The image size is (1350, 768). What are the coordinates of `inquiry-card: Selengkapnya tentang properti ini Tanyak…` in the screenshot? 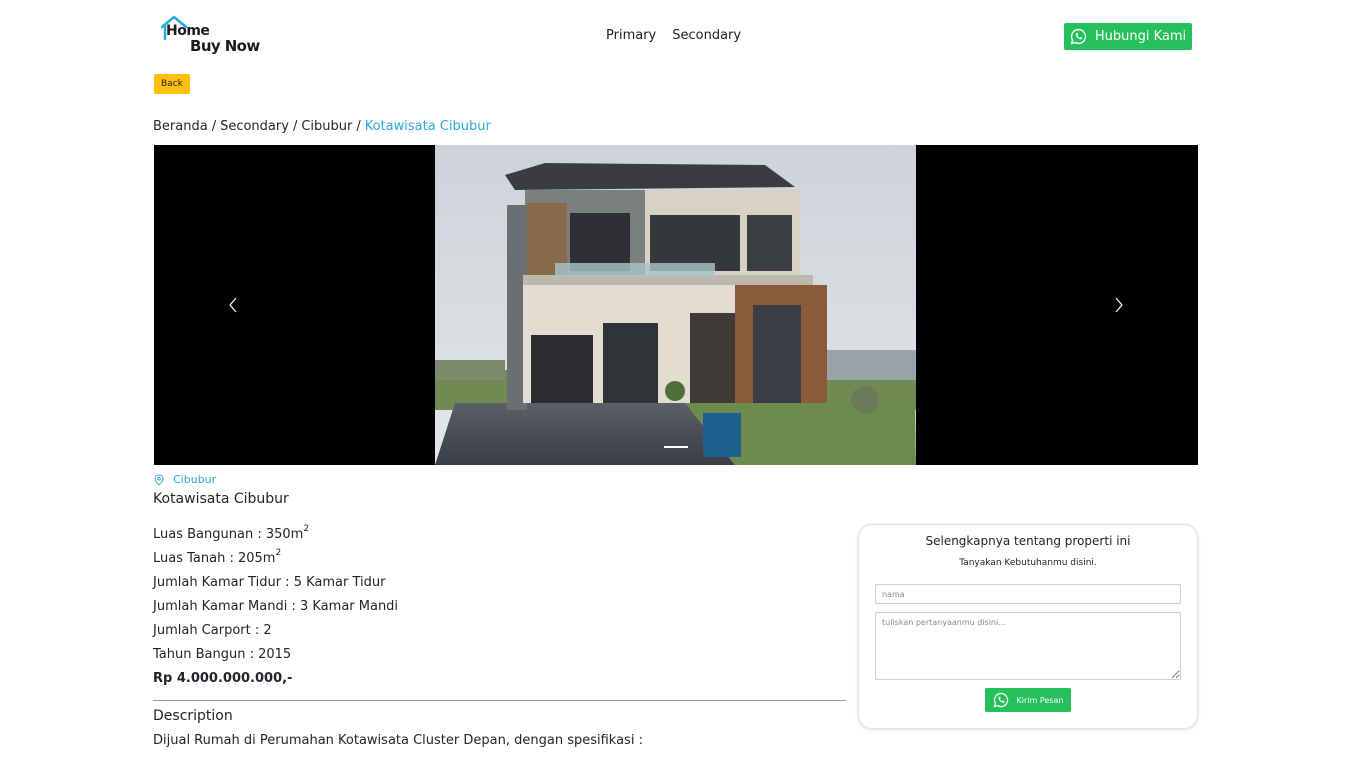 It's located at (1028, 626).